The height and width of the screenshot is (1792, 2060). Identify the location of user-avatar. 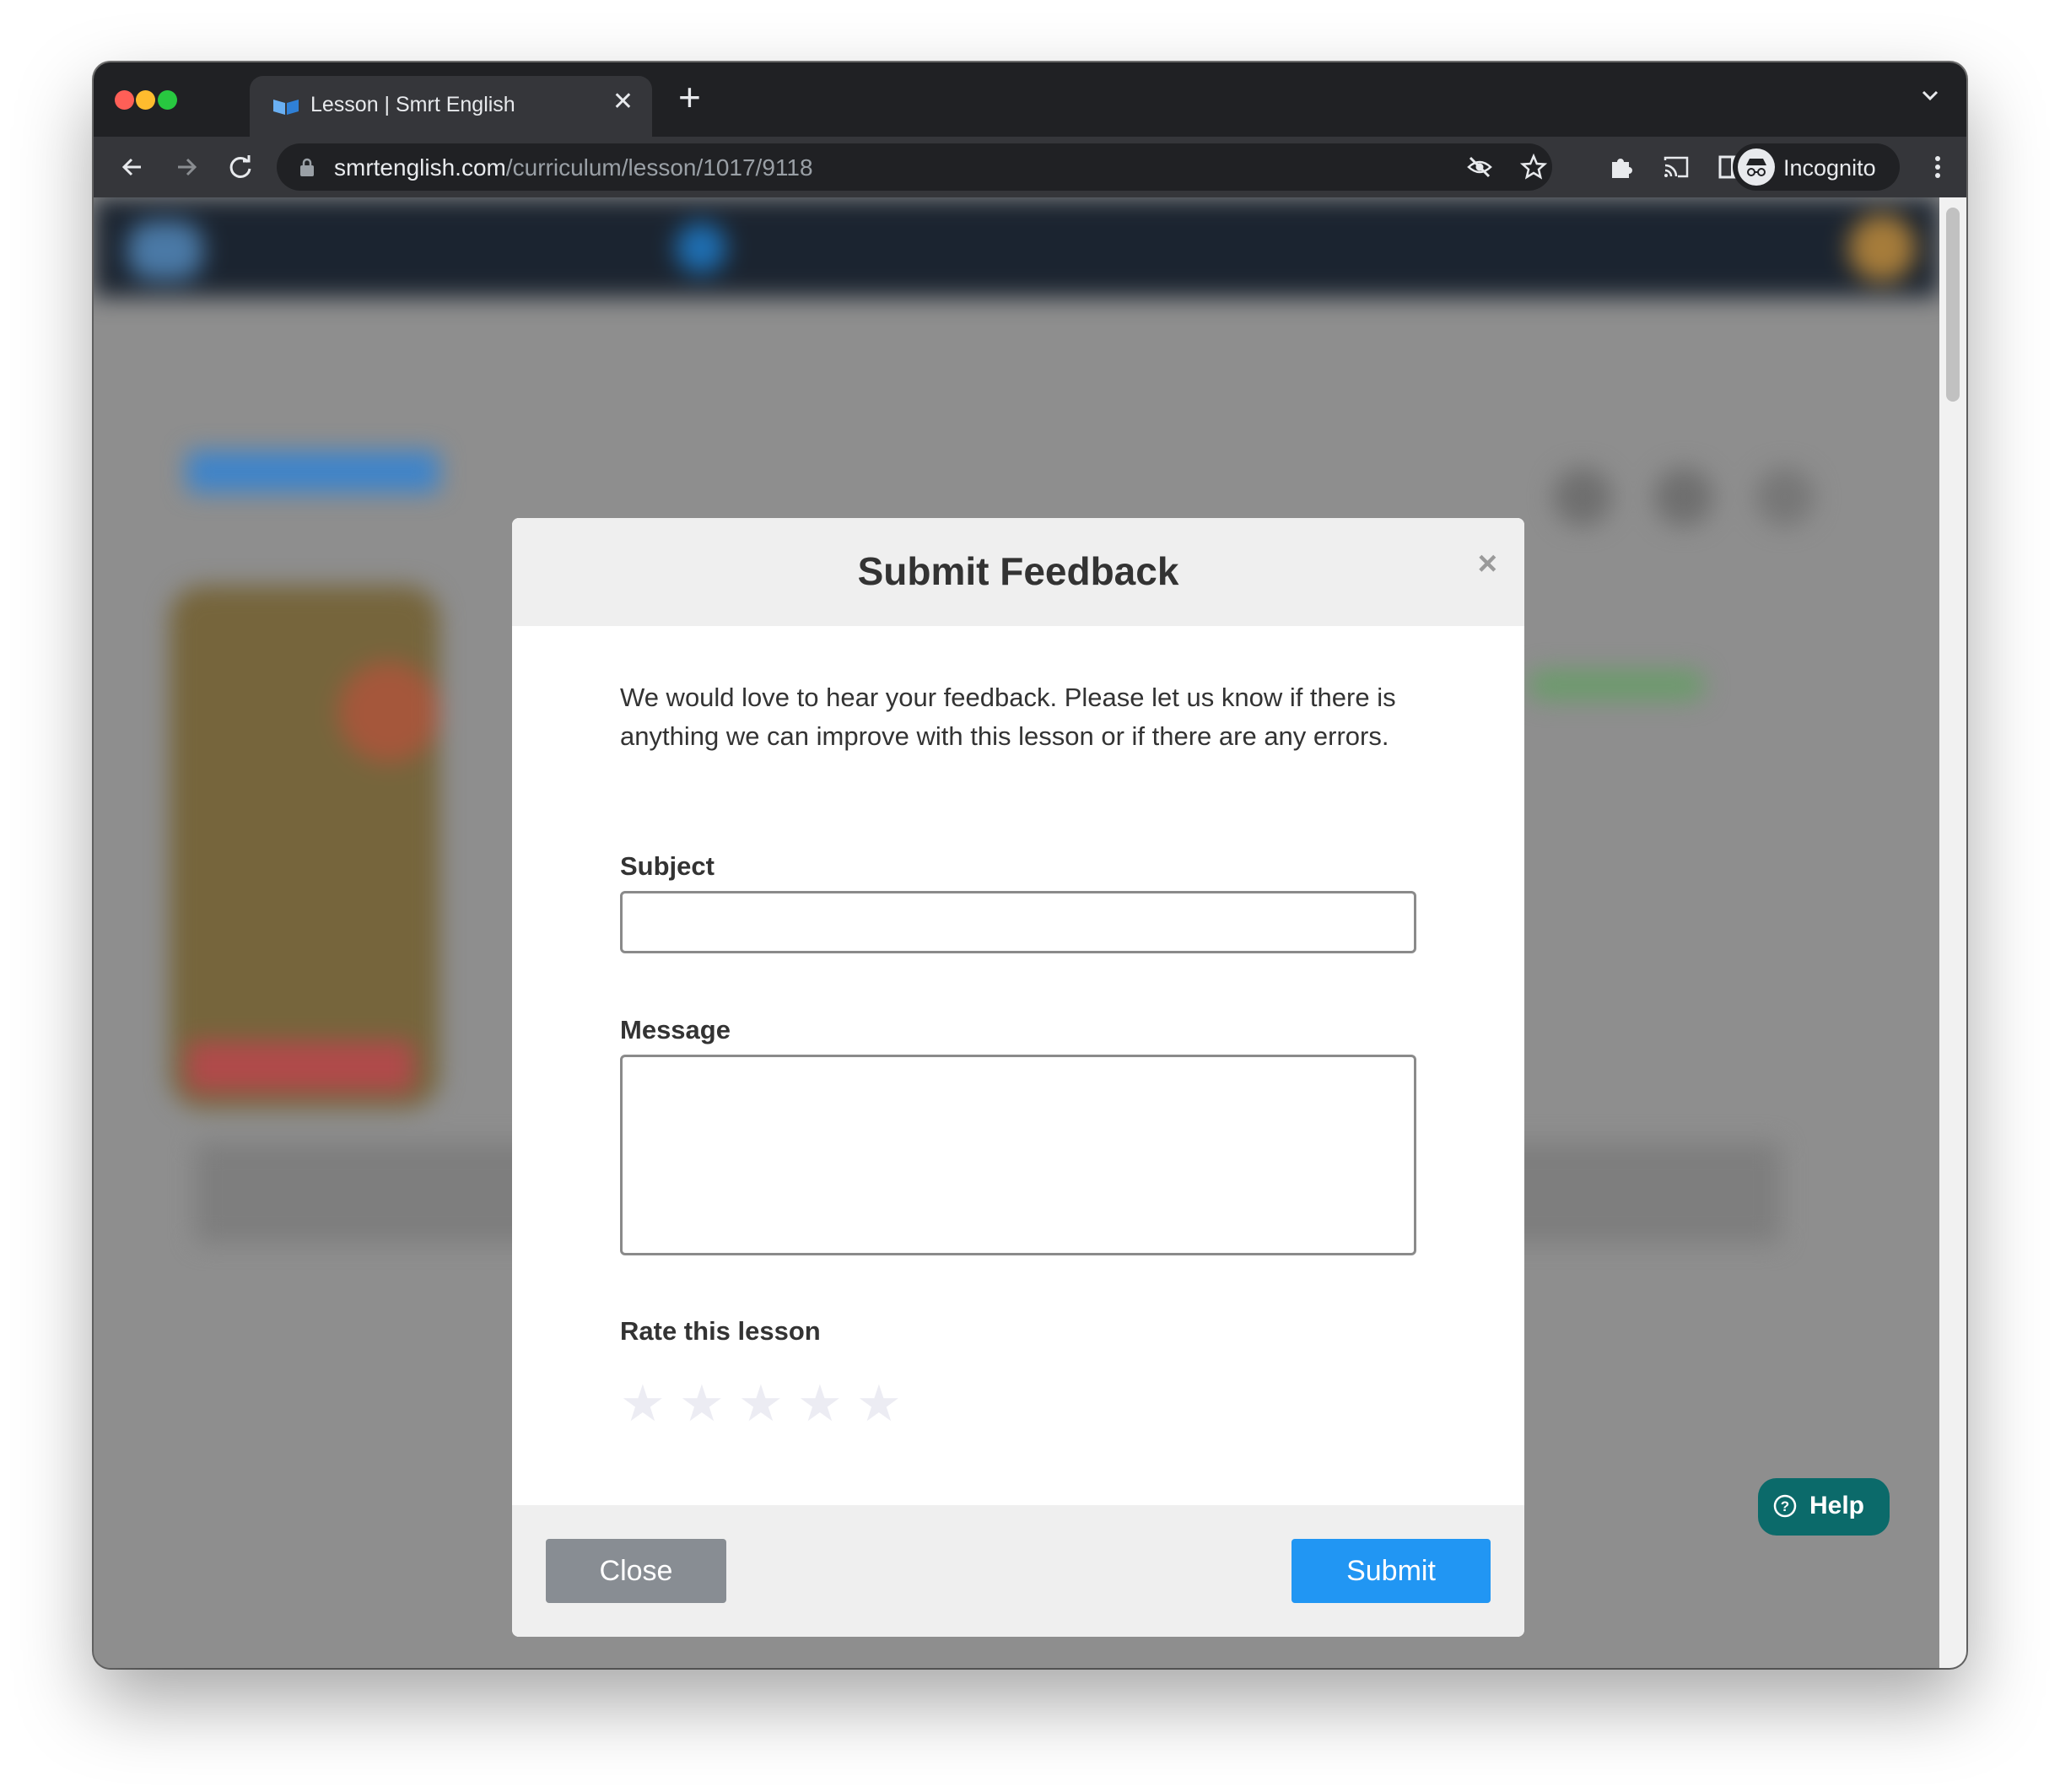
(1882, 248).